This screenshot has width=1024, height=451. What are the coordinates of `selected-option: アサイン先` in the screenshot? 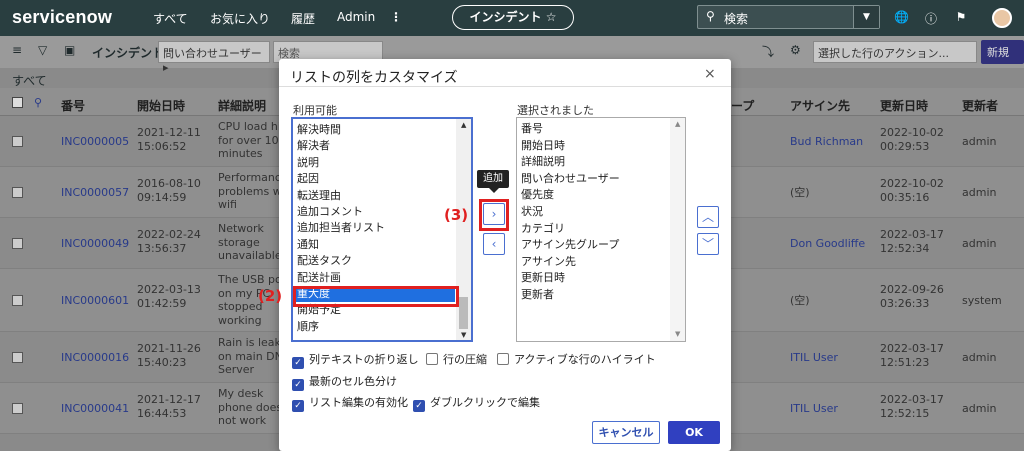 It's located at (592, 262).